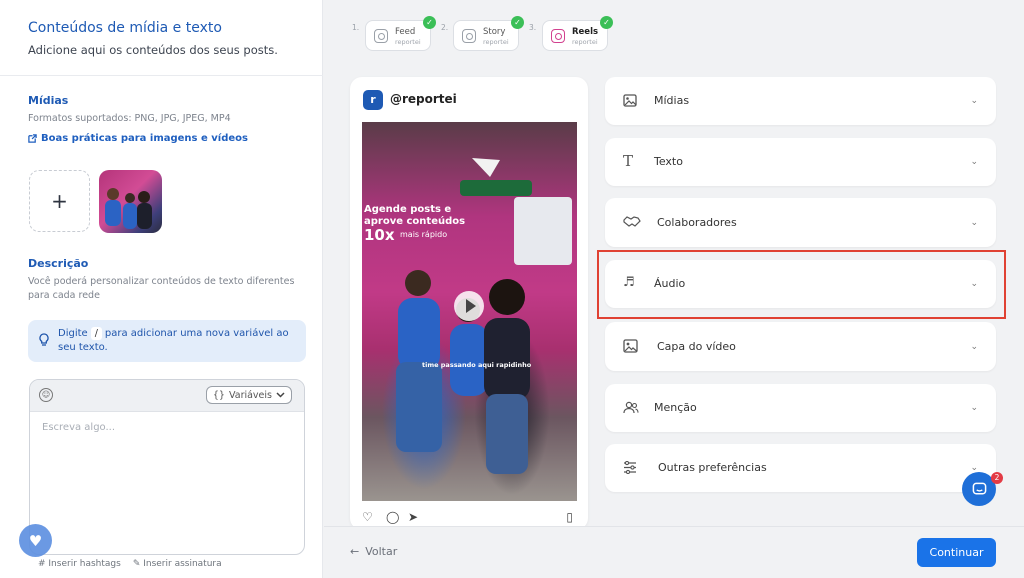 The width and height of the screenshot is (1024, 578). What do you see at coordinates (48, 100) in the screenshot?
I see `media-section-title: Mídias` at bounding box center [48, 100].